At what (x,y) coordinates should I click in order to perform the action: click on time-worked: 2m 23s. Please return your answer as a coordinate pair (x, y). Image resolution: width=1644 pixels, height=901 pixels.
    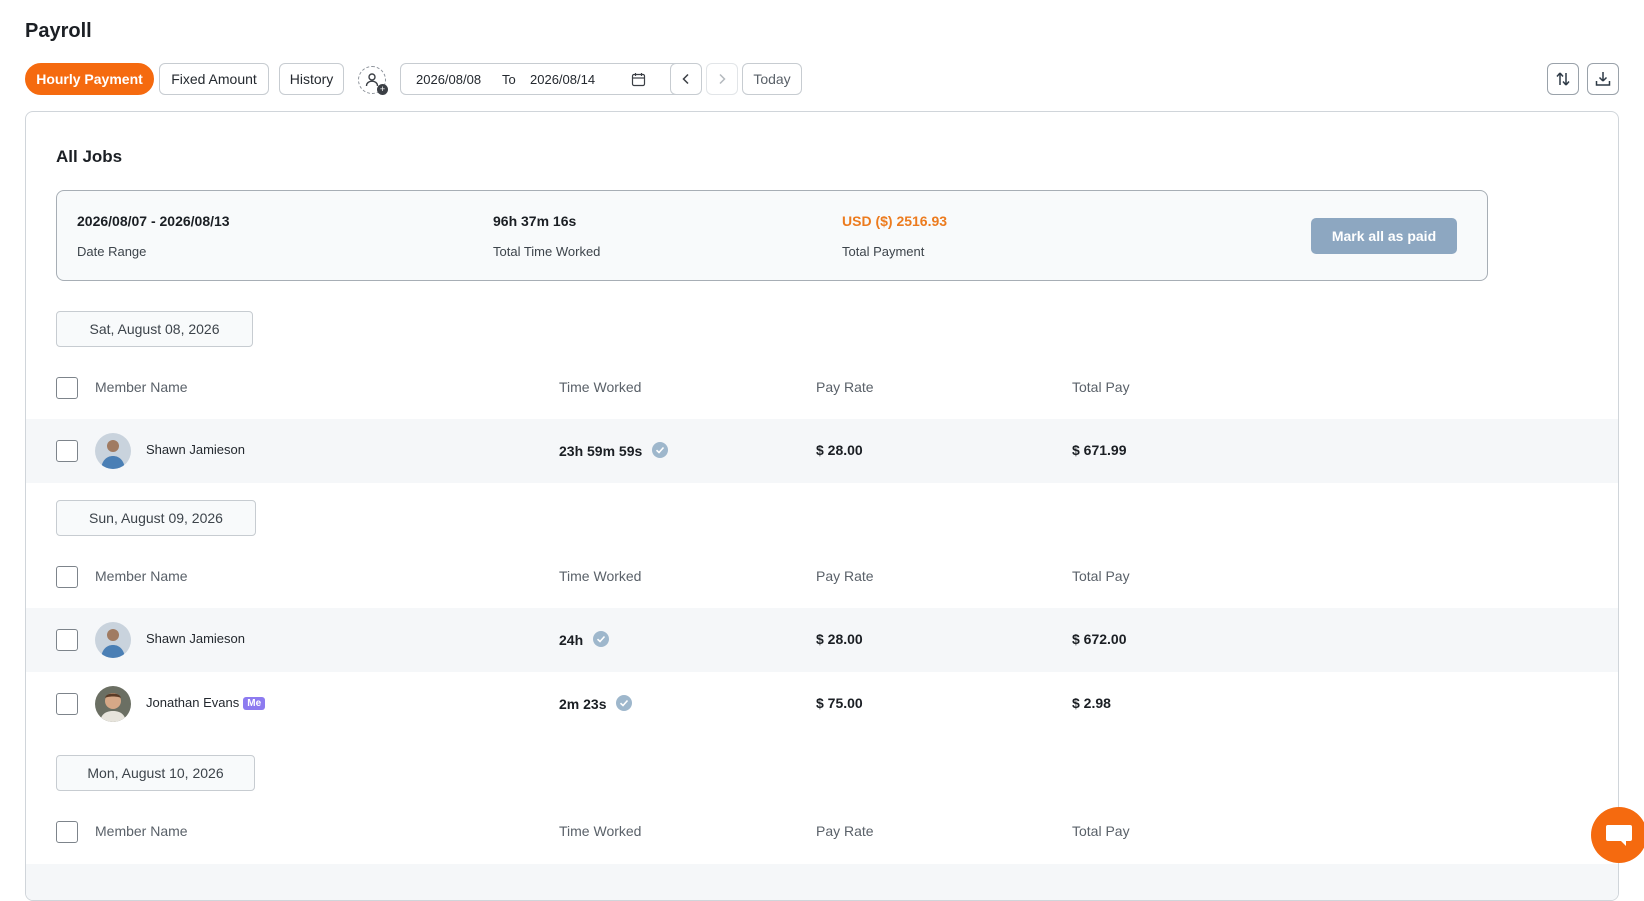
    Looking at the image, I should click on (596, 703).